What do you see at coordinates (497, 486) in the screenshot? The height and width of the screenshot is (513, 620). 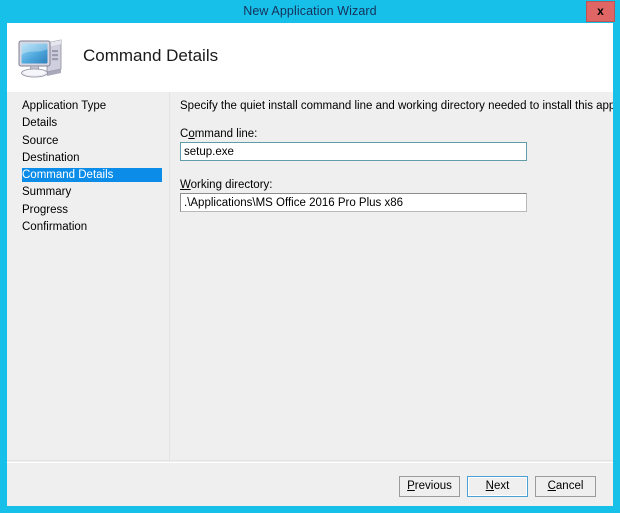 I see `next-button: Next` at bounding box center [497, 486].